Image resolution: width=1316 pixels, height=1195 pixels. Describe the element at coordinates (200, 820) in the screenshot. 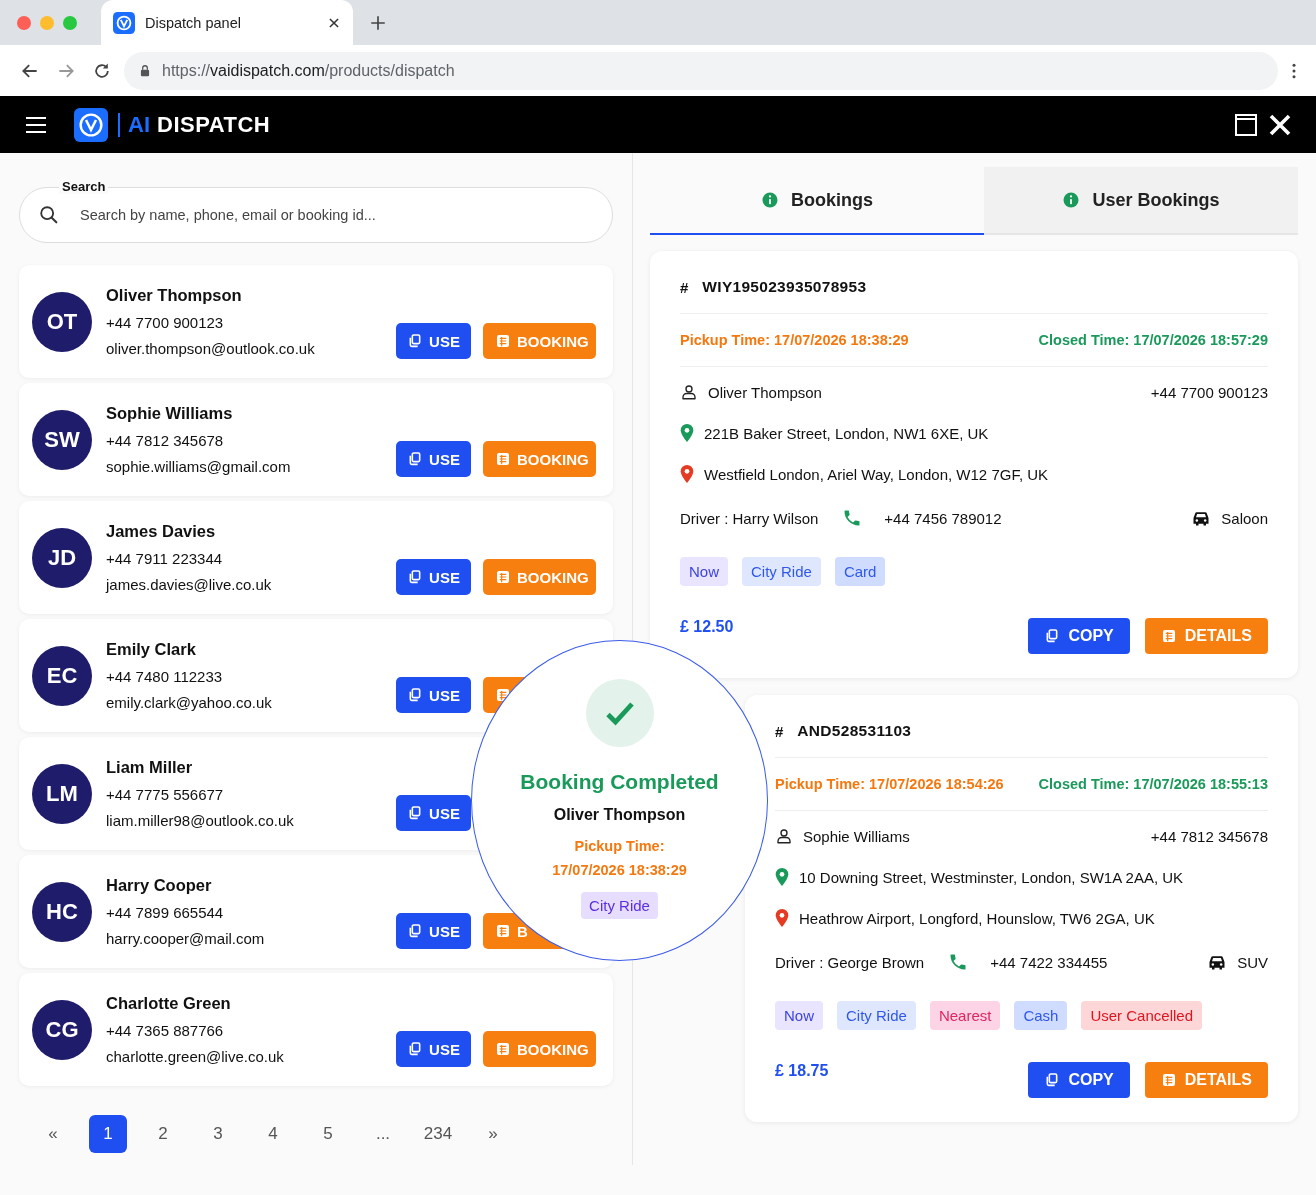

I see `customer-email: liam.miller98@outlook.co.uk` at that location.